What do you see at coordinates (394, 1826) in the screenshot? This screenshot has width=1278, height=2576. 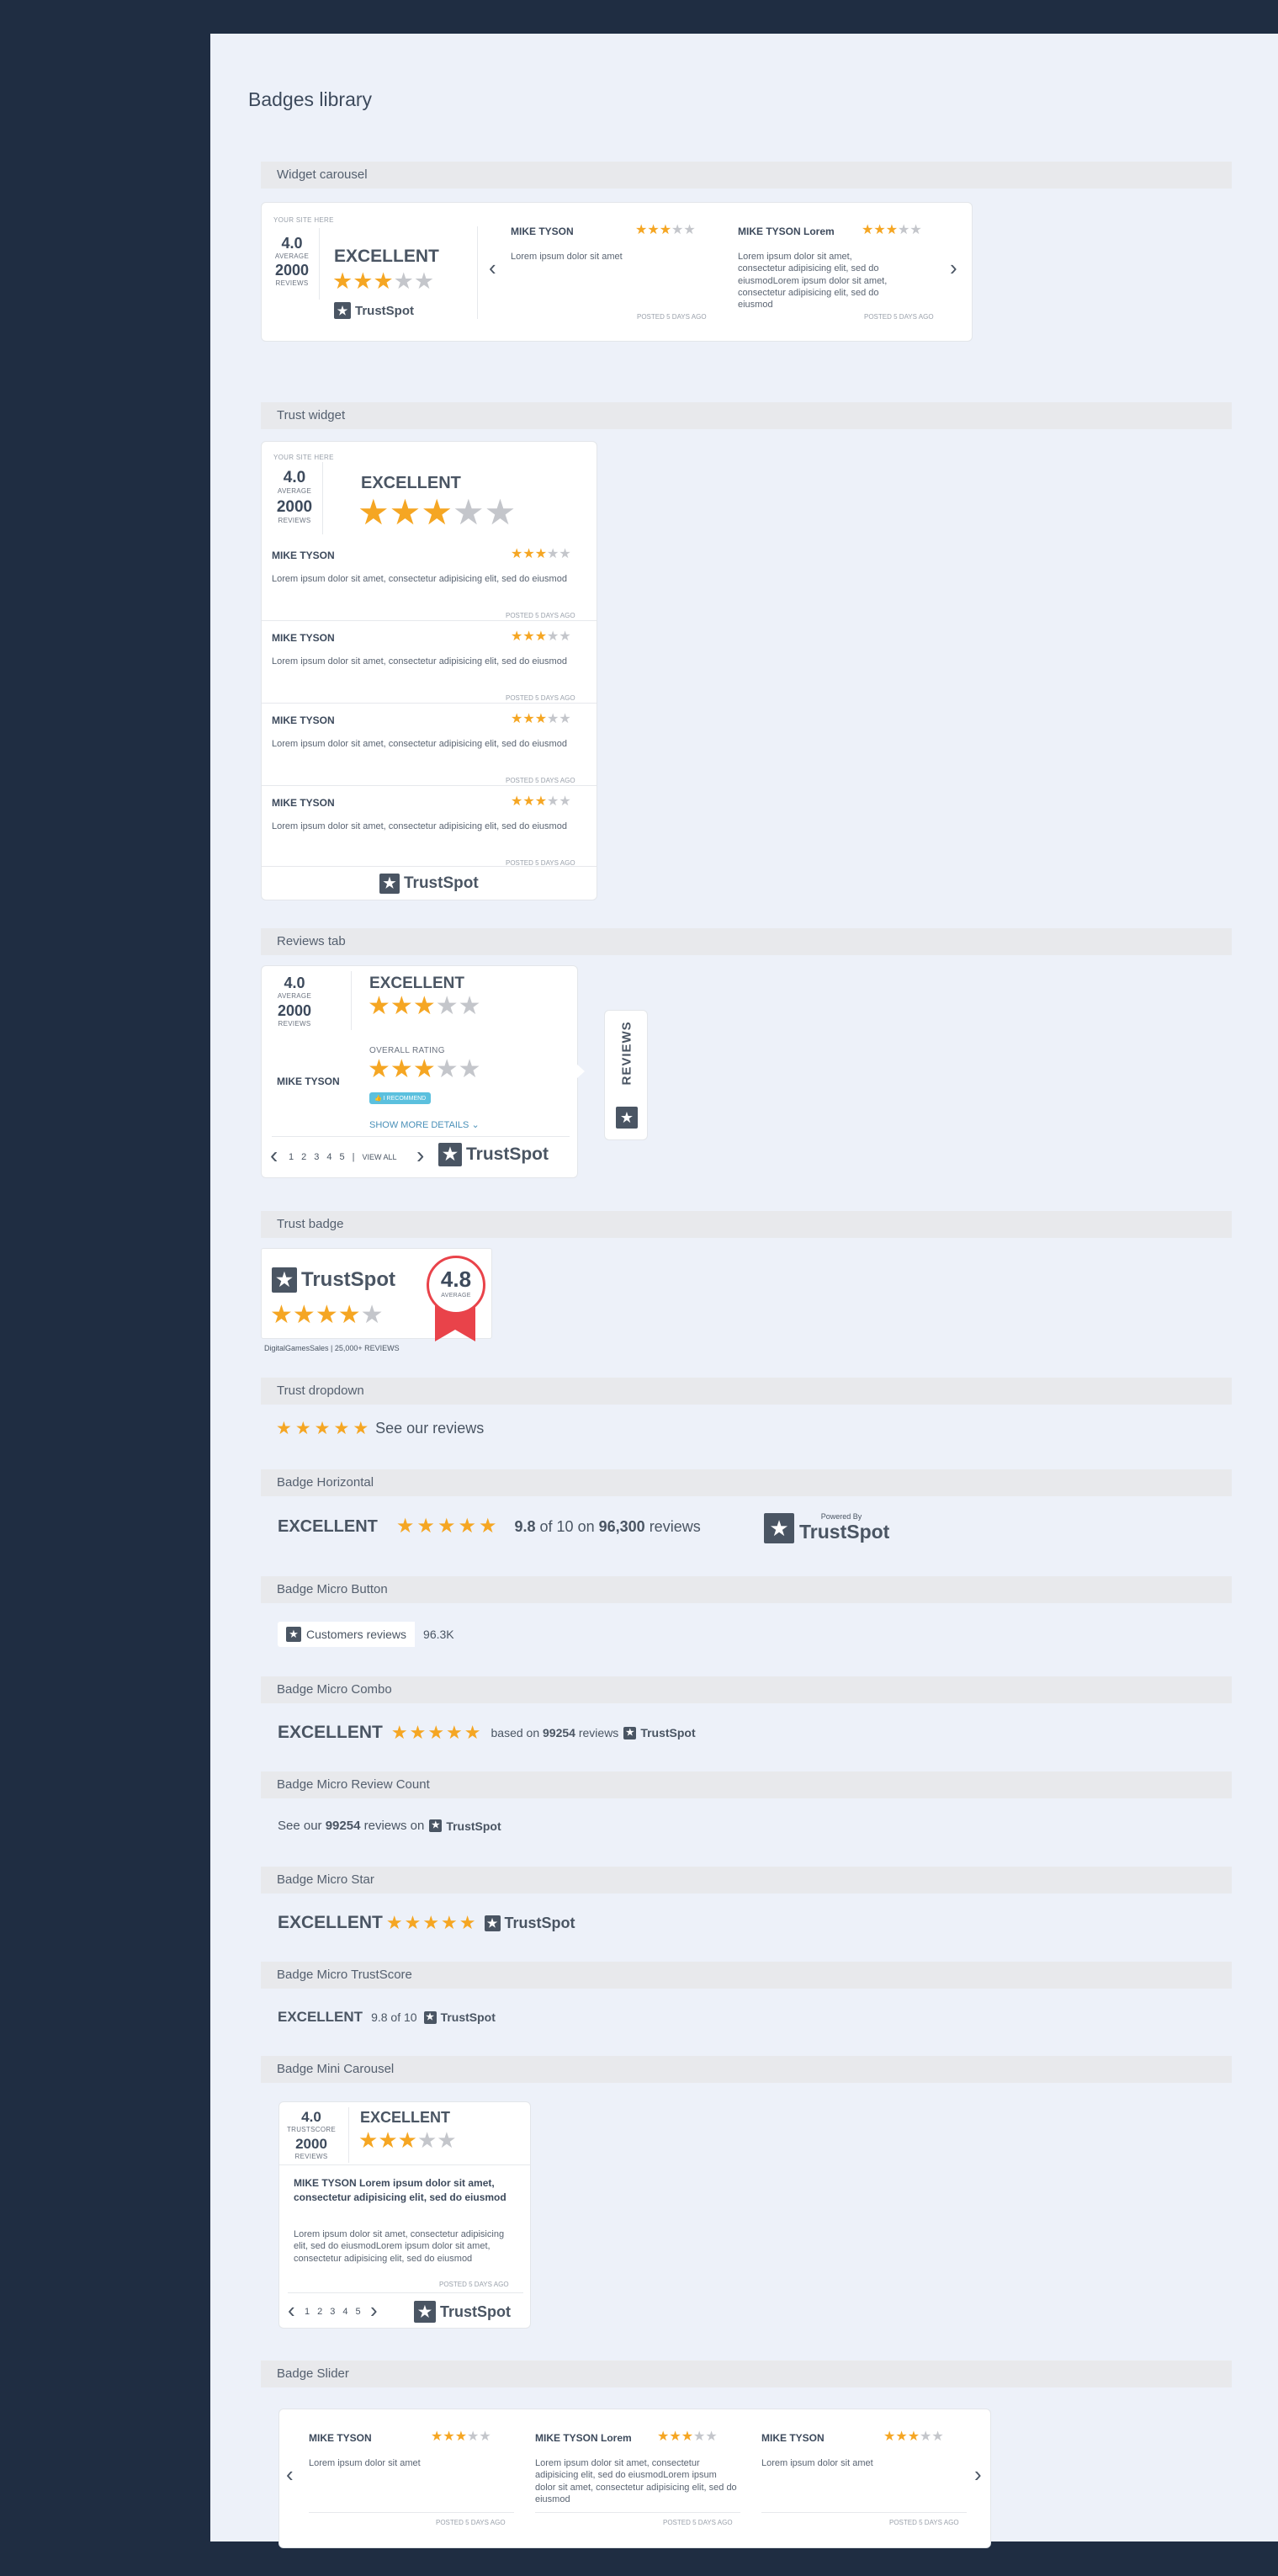 I see `suffix-label: reviews on` at bounding box center [394, 1826].